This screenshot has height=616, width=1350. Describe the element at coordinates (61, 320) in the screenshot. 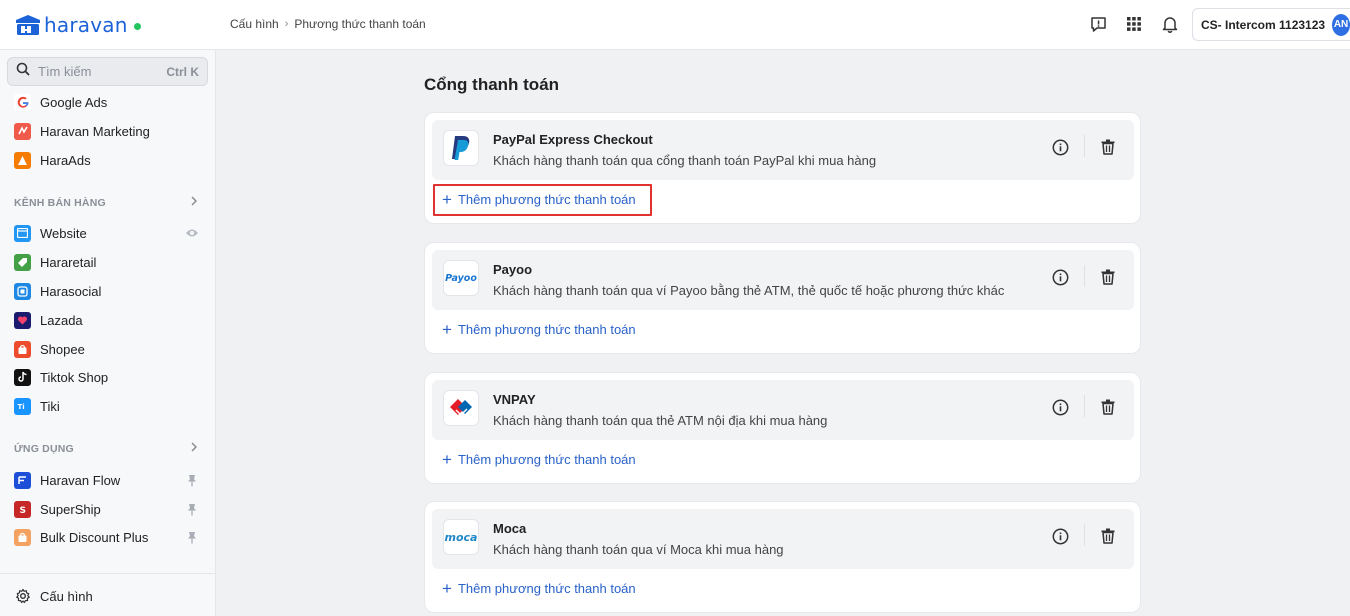

I see `sidebar-item-label: Lazada` at that location.